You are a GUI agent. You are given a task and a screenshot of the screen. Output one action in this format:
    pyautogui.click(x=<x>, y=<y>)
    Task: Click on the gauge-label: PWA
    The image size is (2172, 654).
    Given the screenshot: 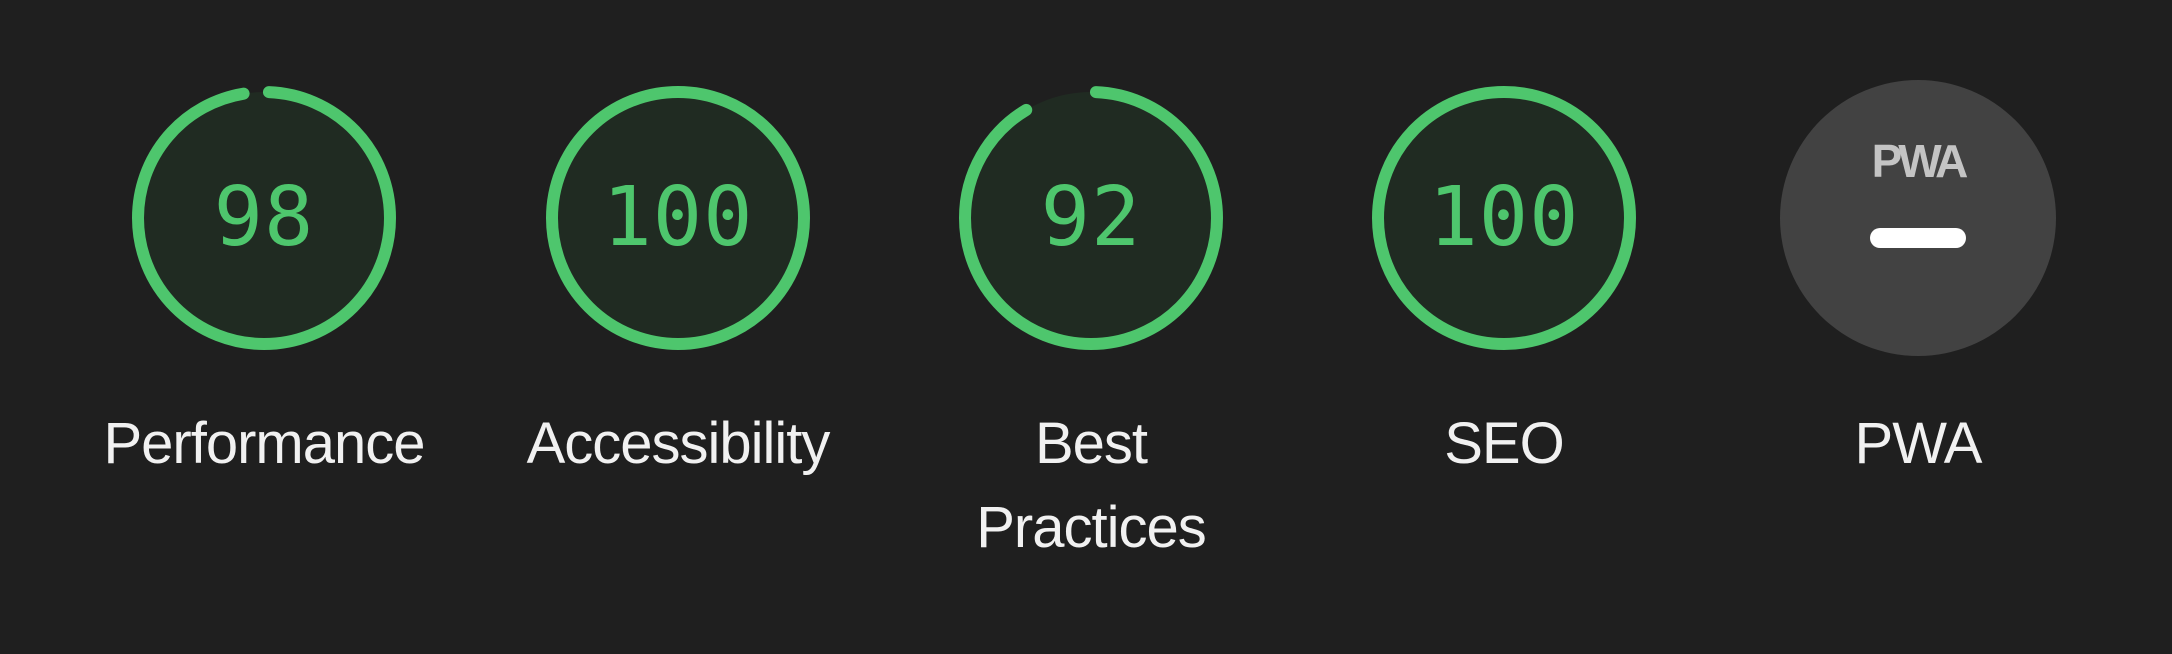 What is the action you would take?
    pyautogui.click(x=1918, y=443)
    